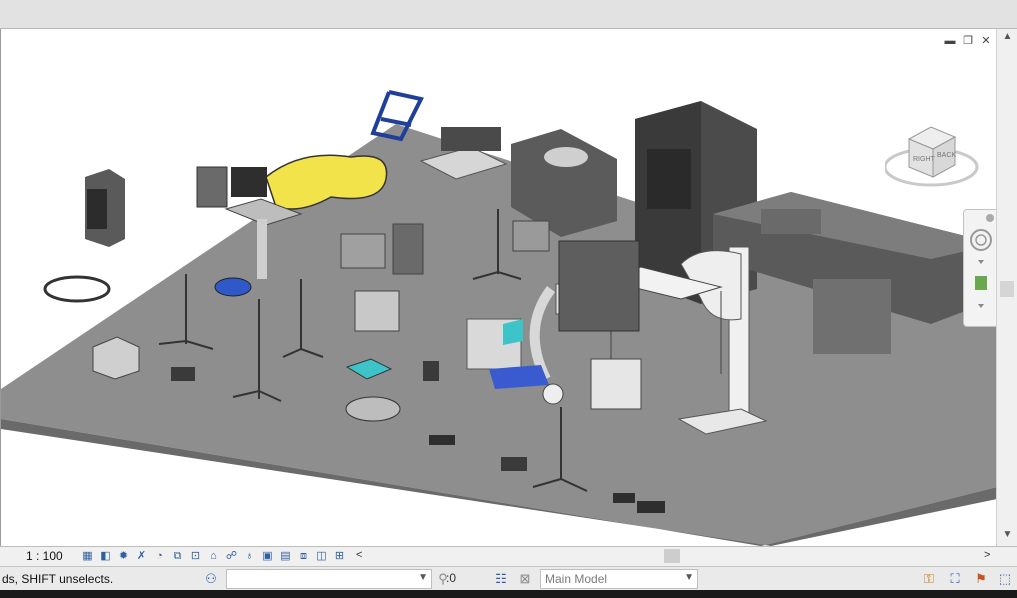  What do you see at coordinates (339, 556) in the screenshot?
I see `reveal-constraints-icon: ⊞` at bounding box center [339, 556].